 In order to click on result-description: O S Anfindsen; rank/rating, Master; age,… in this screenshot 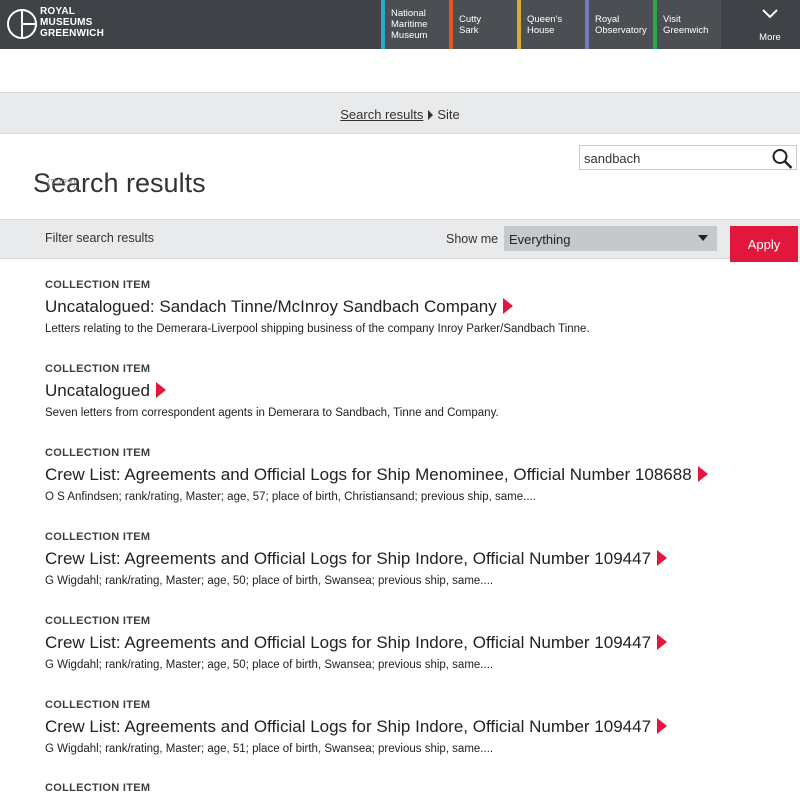, I will do `click(290, 497)`.